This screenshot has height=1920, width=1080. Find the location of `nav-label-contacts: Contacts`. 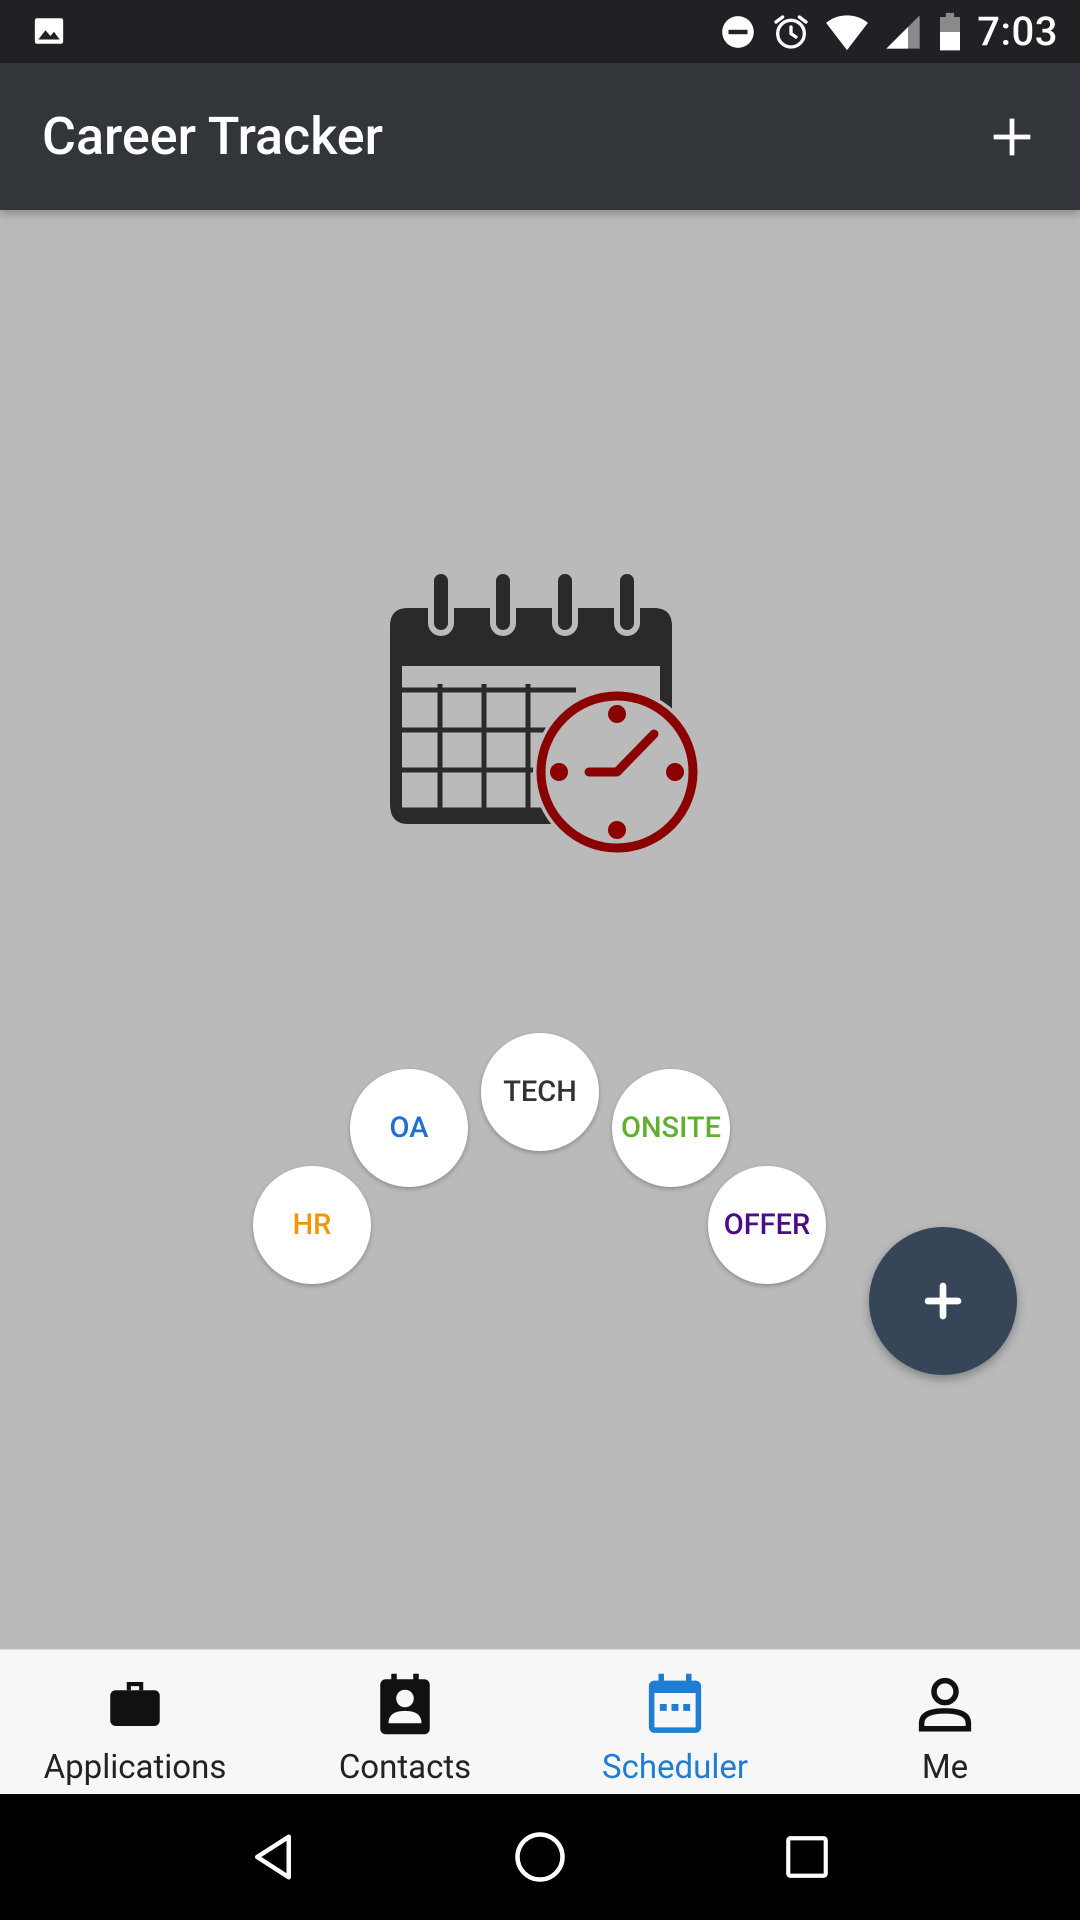

nav-label-contacts: Contacts is located at coordinates (405, 1767).